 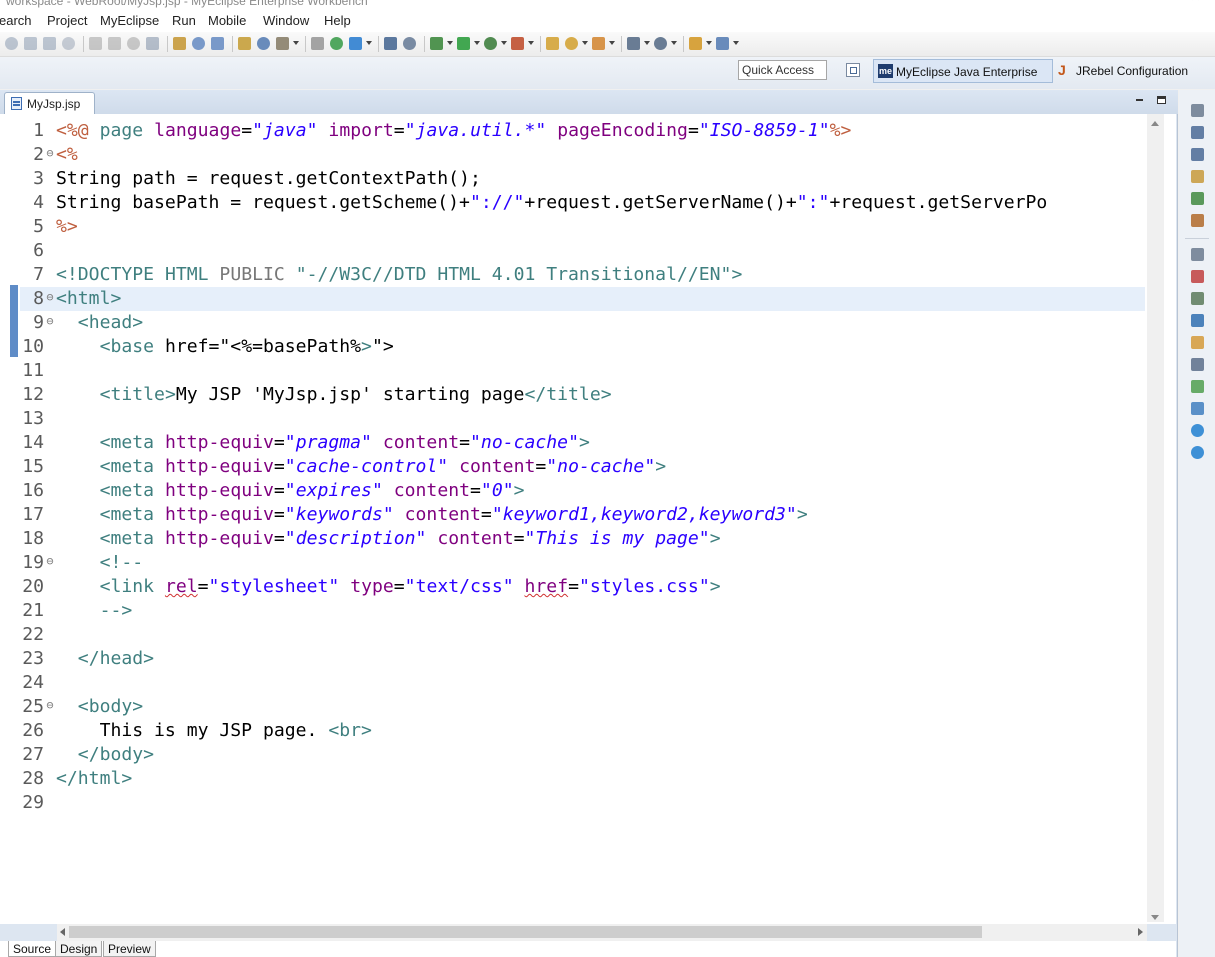 What do you see at coordinates (49, 103) in the screenshot?
I see `editor-tab-myjsp: MyJsp.jsp` at bounding box center [49, 103].